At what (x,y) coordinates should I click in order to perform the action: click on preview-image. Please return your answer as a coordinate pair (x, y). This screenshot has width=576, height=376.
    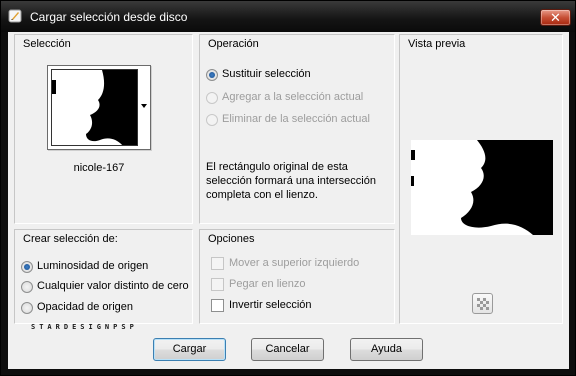
    Looking at the image, I should click on (482, 187).